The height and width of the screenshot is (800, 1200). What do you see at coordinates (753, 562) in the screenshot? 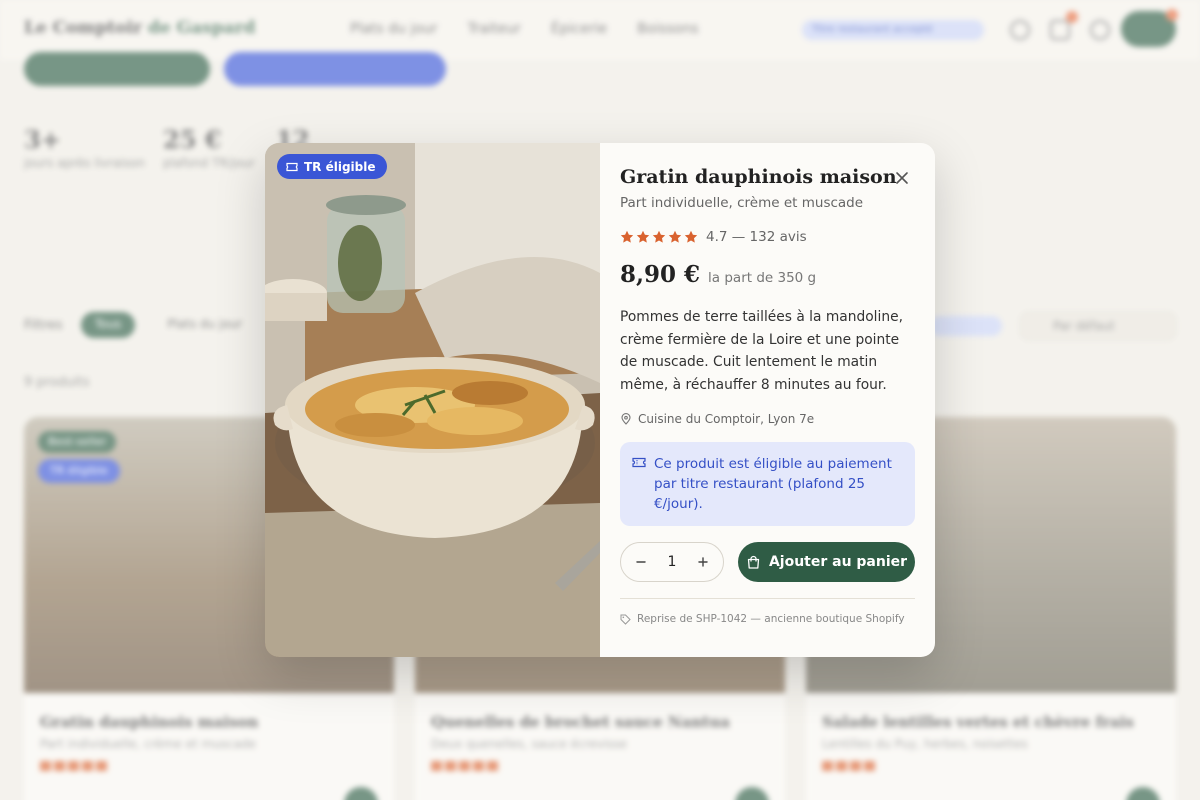
I see `shopping-bag-icon` at bounding box center [753, 562].